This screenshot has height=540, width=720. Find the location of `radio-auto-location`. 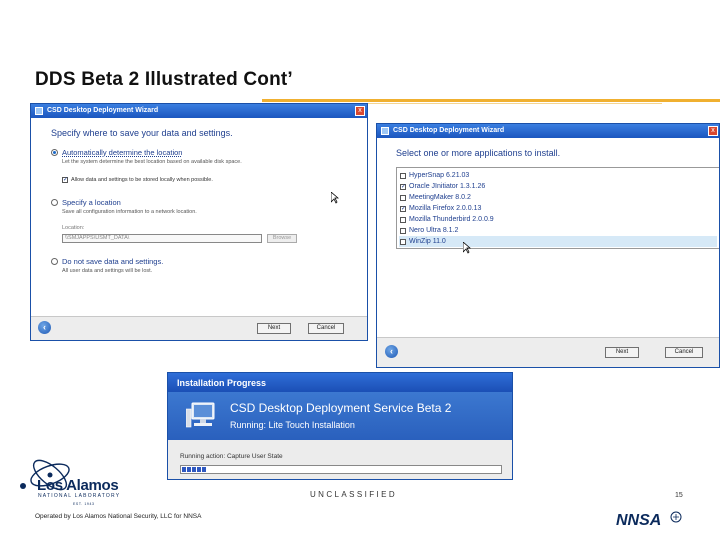

radio-auto-location is located at coordinates (54, 152).